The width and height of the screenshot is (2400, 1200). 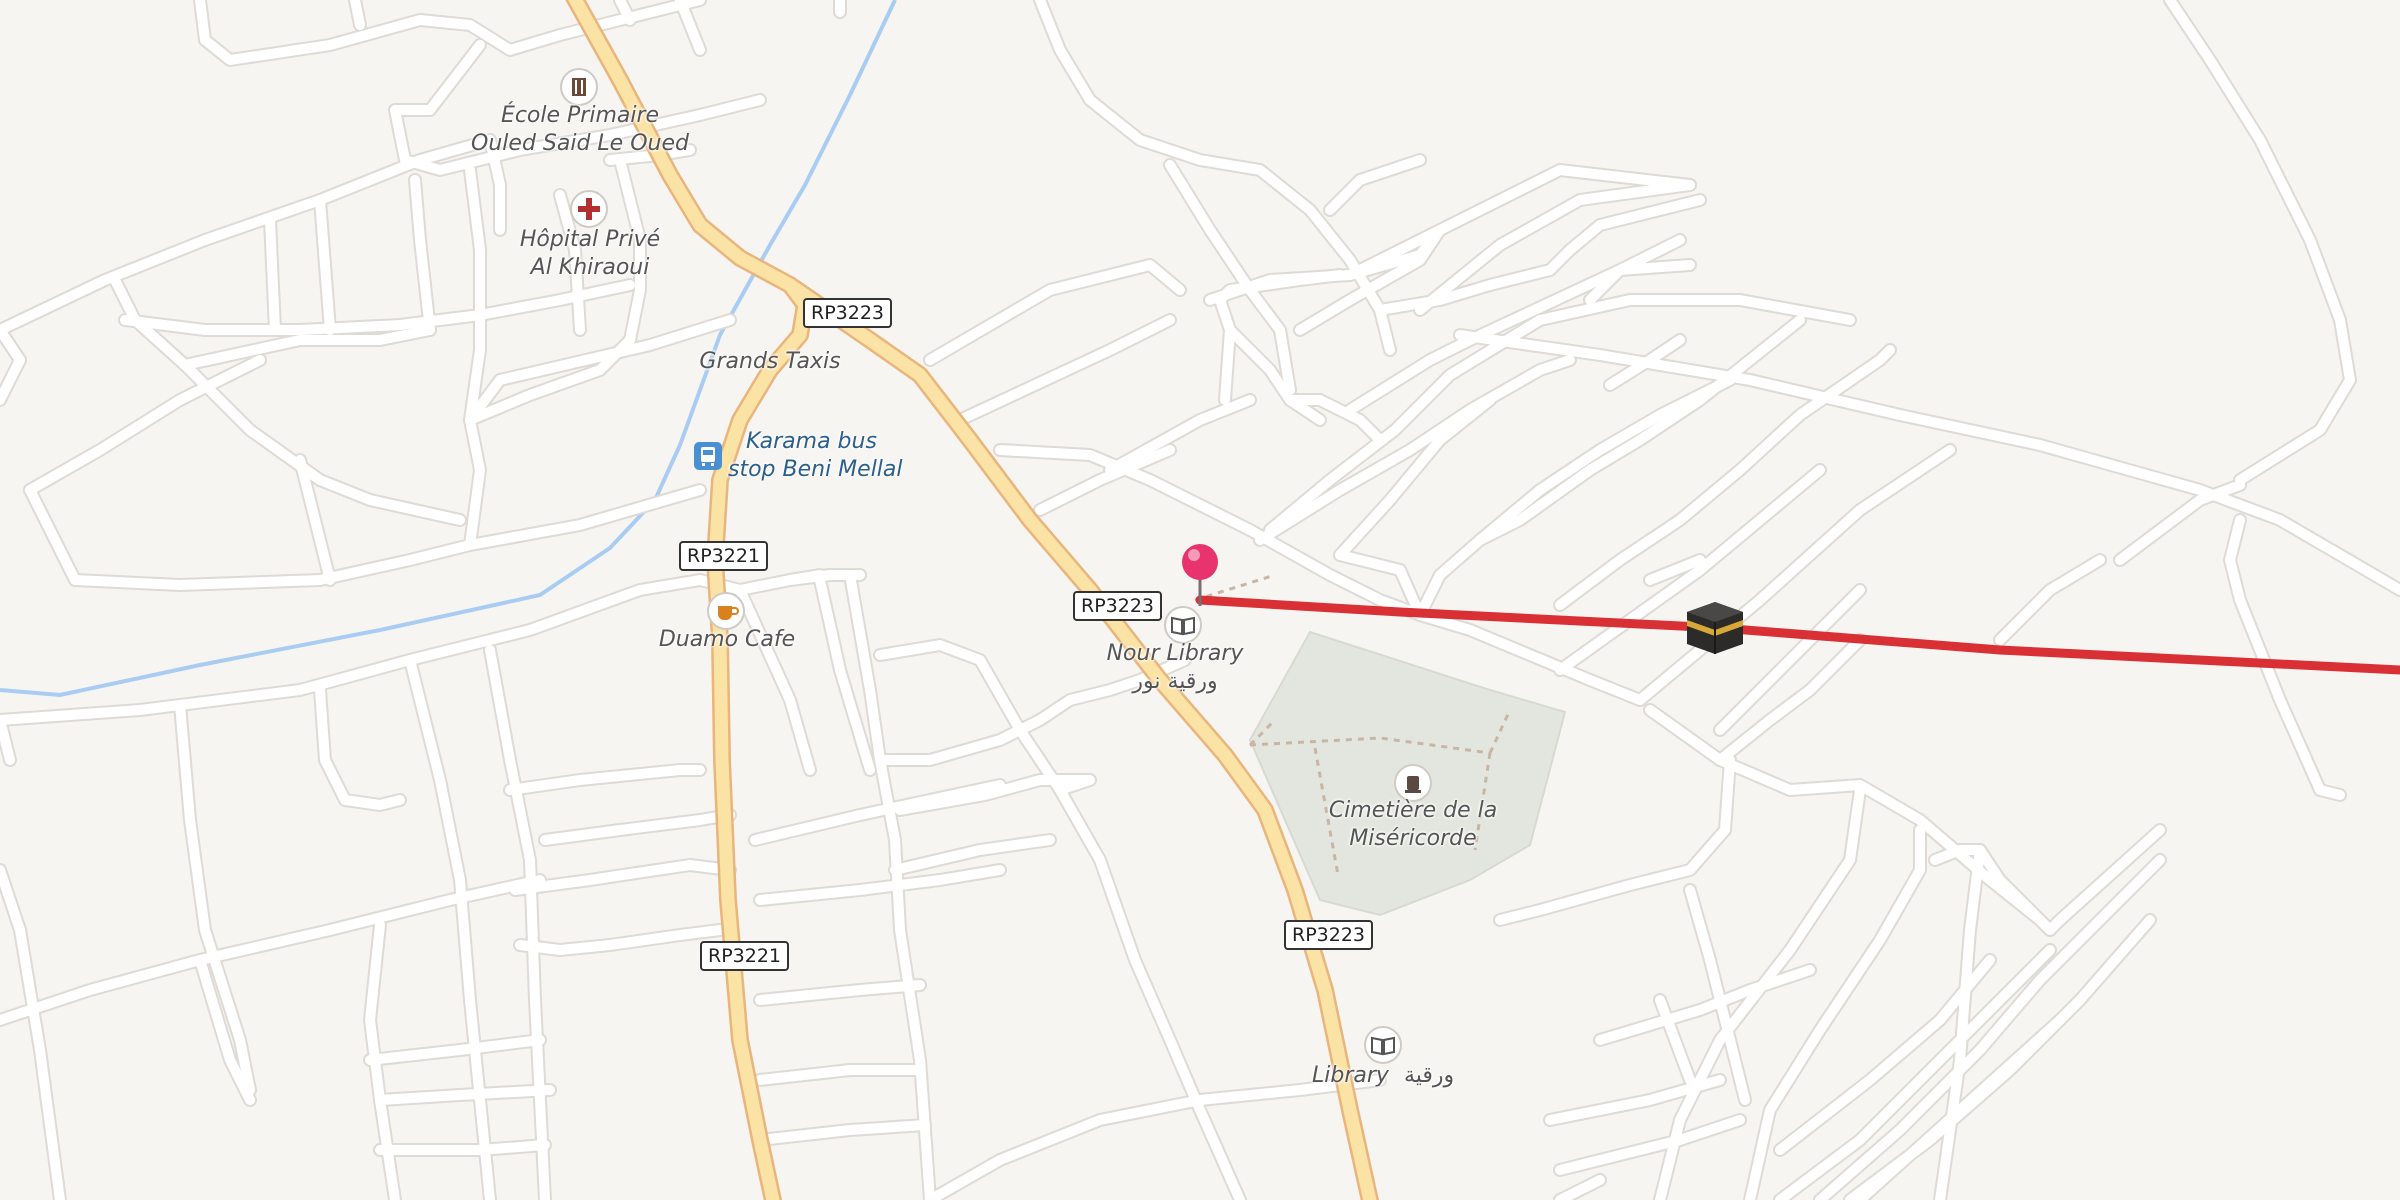 What do you see at coordinates (590, 254) in the screenshot?
I see `poi-label-hospital: Hôpital Privé Al Khiraoui` at bounding box center [590, 254].